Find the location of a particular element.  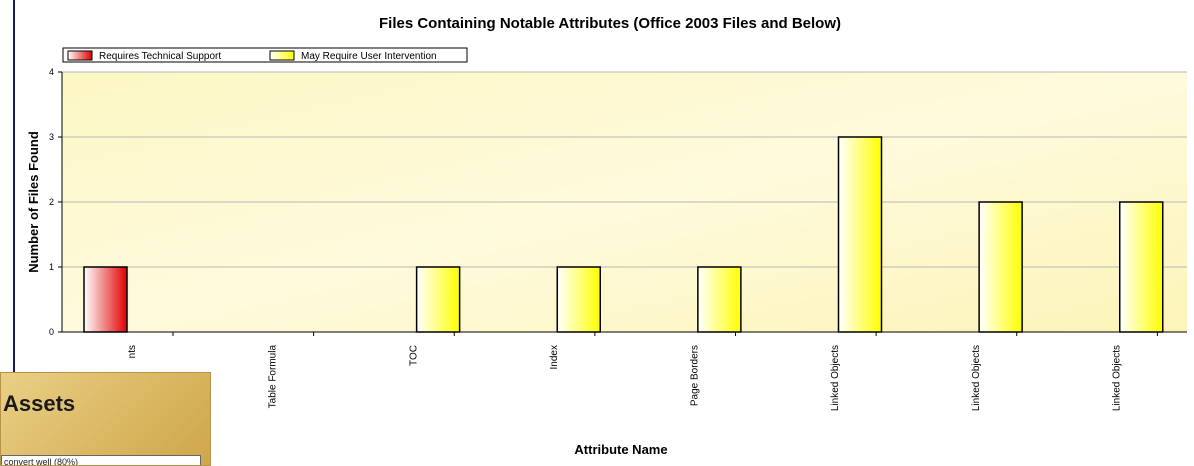

x-tick-label: Index is located at coordinates (554, 357).